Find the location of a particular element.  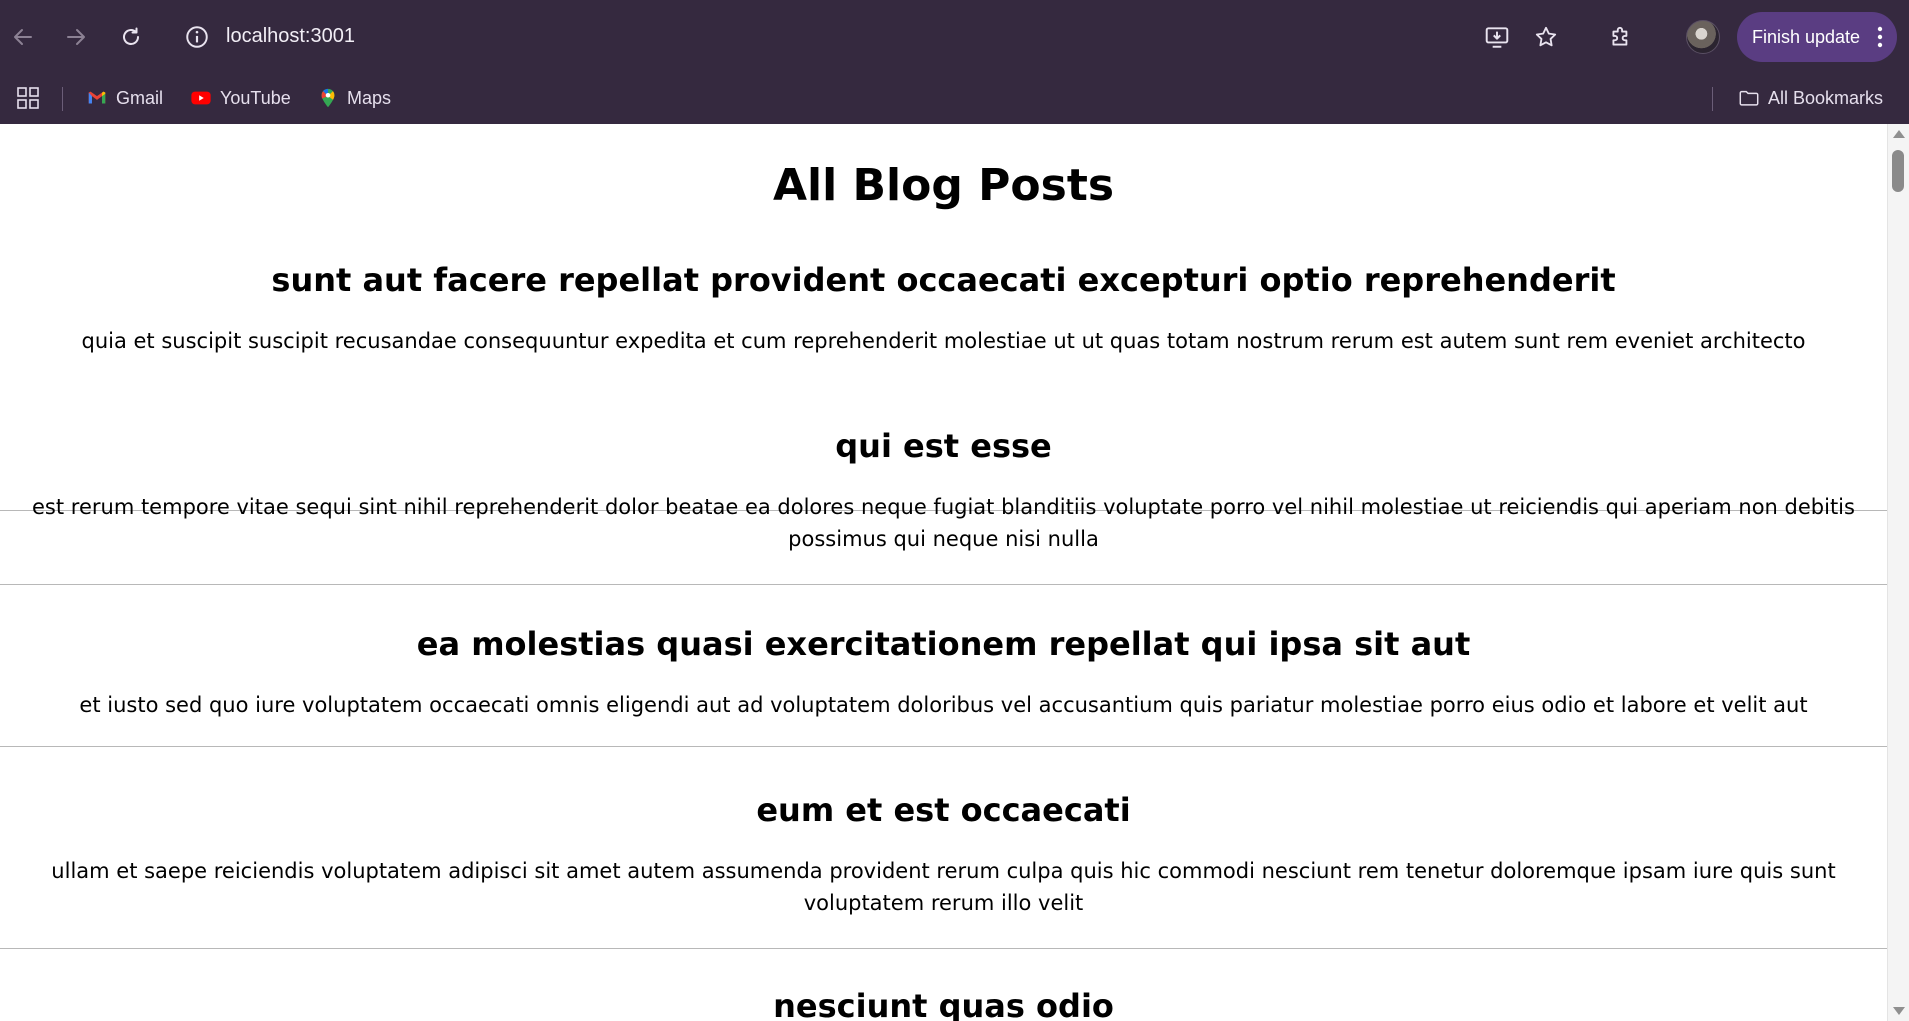

install-app-button is located at coordinates (1497, 37).